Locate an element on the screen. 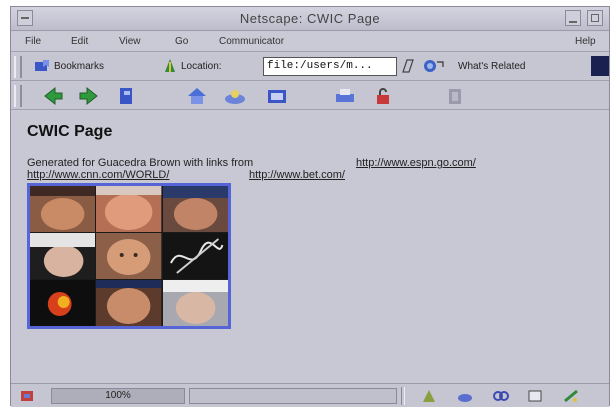  status-bar: 100% is located at coordinates (310, 395).